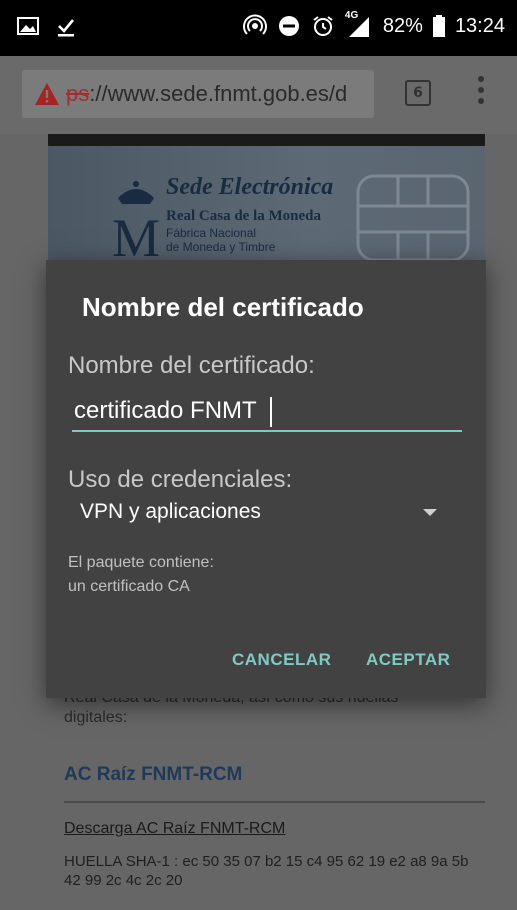 The width and height of the screenshot is (517, 910). I want to click on status-bar: 4G 82% 13:24, so click(258, 28).